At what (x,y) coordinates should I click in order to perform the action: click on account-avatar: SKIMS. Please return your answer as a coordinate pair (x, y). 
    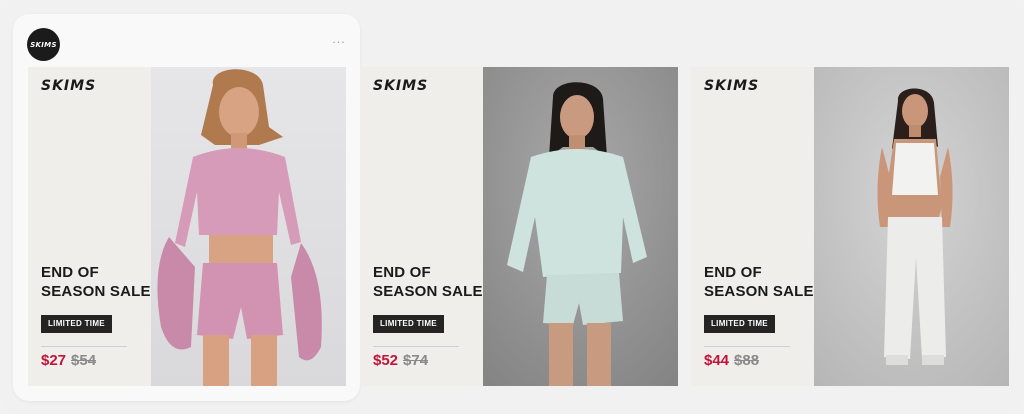
    Looking at the image, I should click on (43, 44).